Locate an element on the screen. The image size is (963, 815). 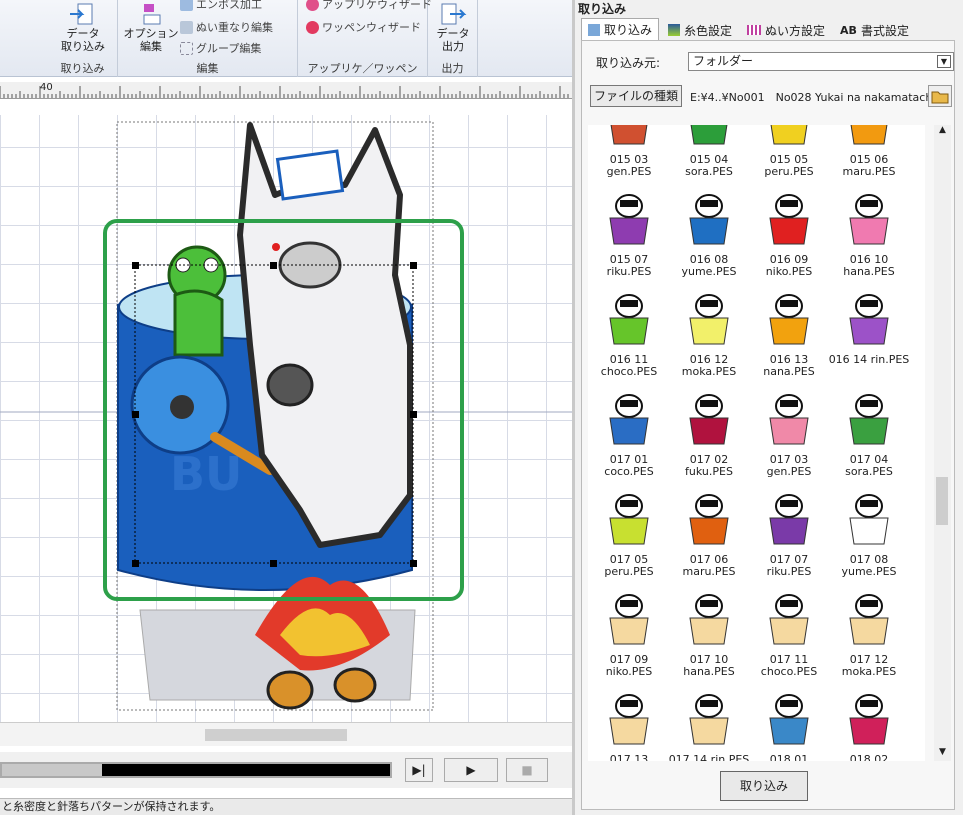
thumbnail-item: 017 04 sora.PES is located at coordinates (869, 438).